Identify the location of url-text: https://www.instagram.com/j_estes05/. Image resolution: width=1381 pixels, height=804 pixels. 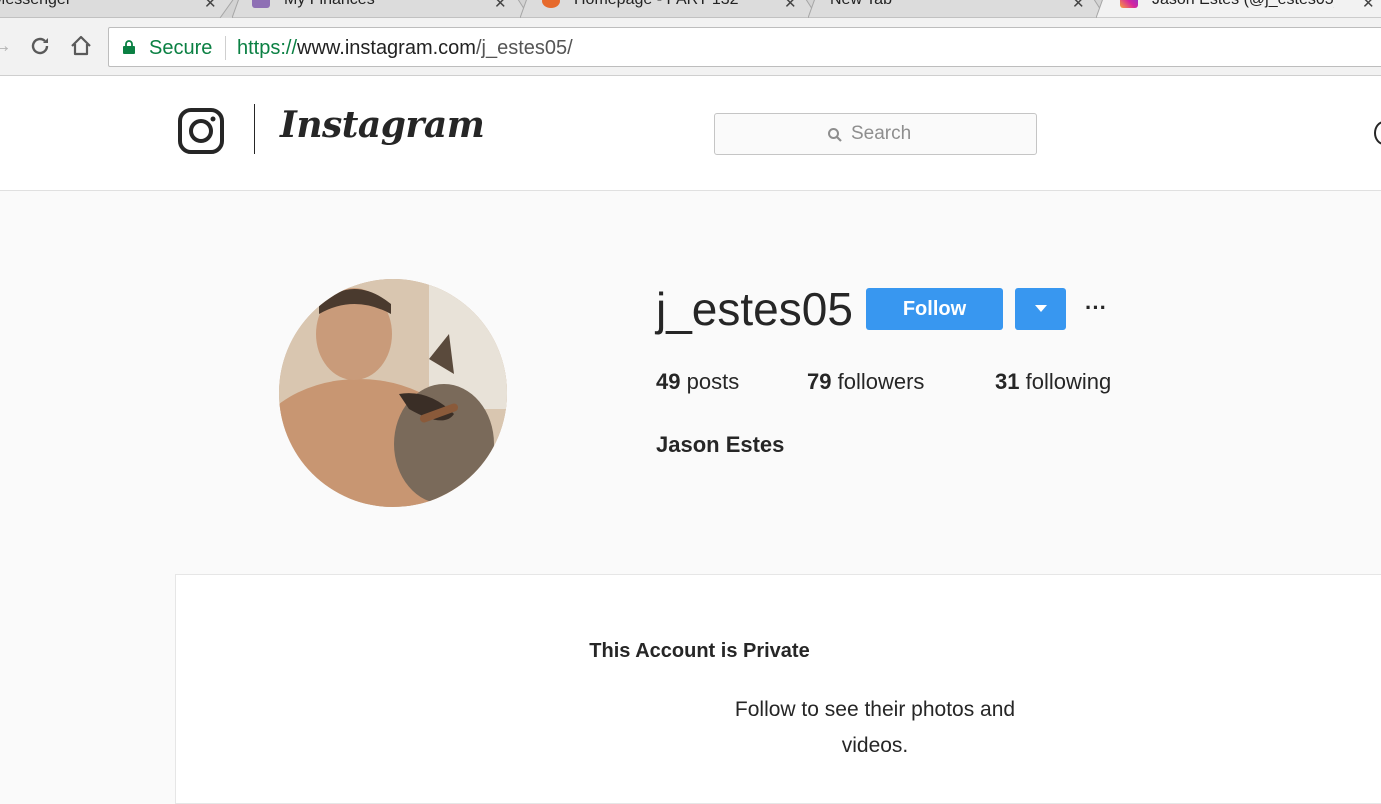
(405, 48).